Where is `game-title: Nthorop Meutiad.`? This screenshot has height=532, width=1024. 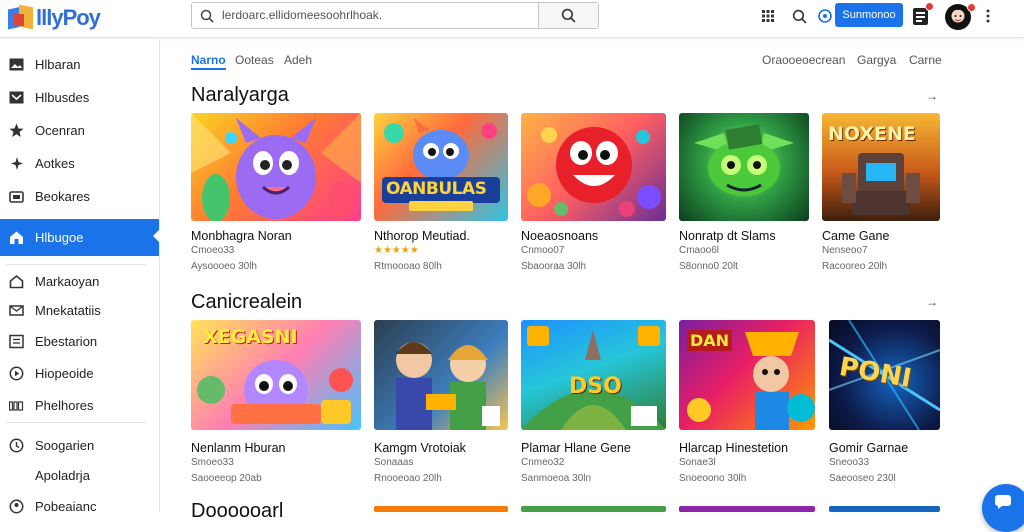 game-title: Nthorop Meutiad. is located at coordinates (422, 236).